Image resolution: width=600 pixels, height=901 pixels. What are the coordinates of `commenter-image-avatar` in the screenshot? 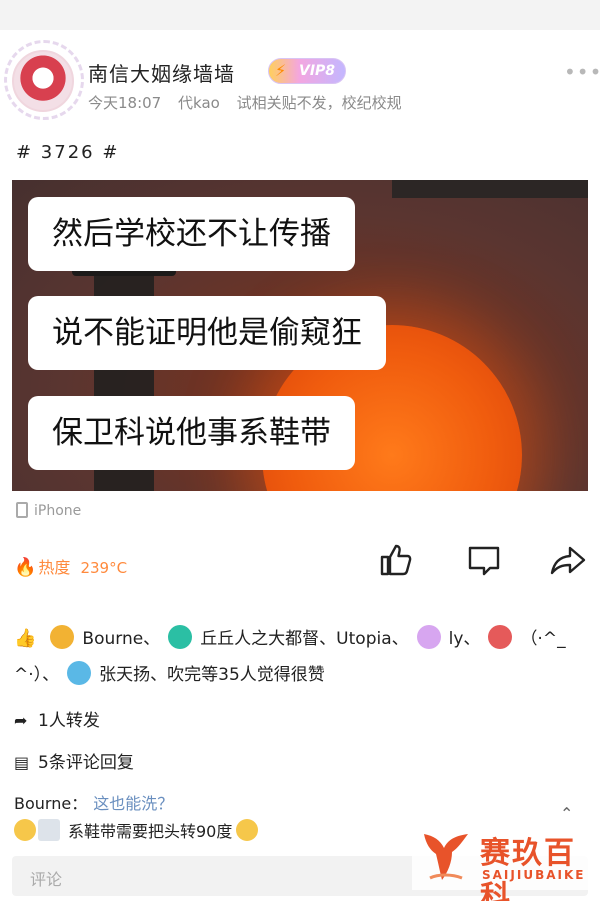 It's located at (49, 830).